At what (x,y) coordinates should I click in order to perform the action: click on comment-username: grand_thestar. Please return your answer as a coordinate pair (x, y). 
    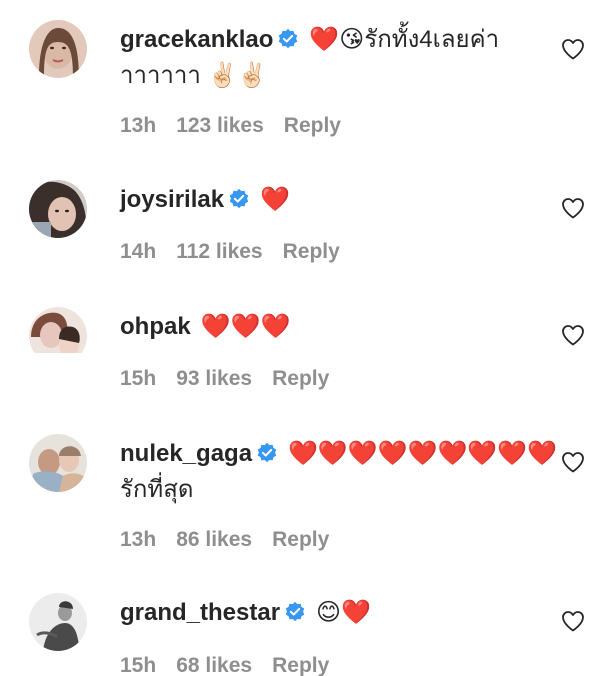
    Looking at the image, I should click on (200, 612).